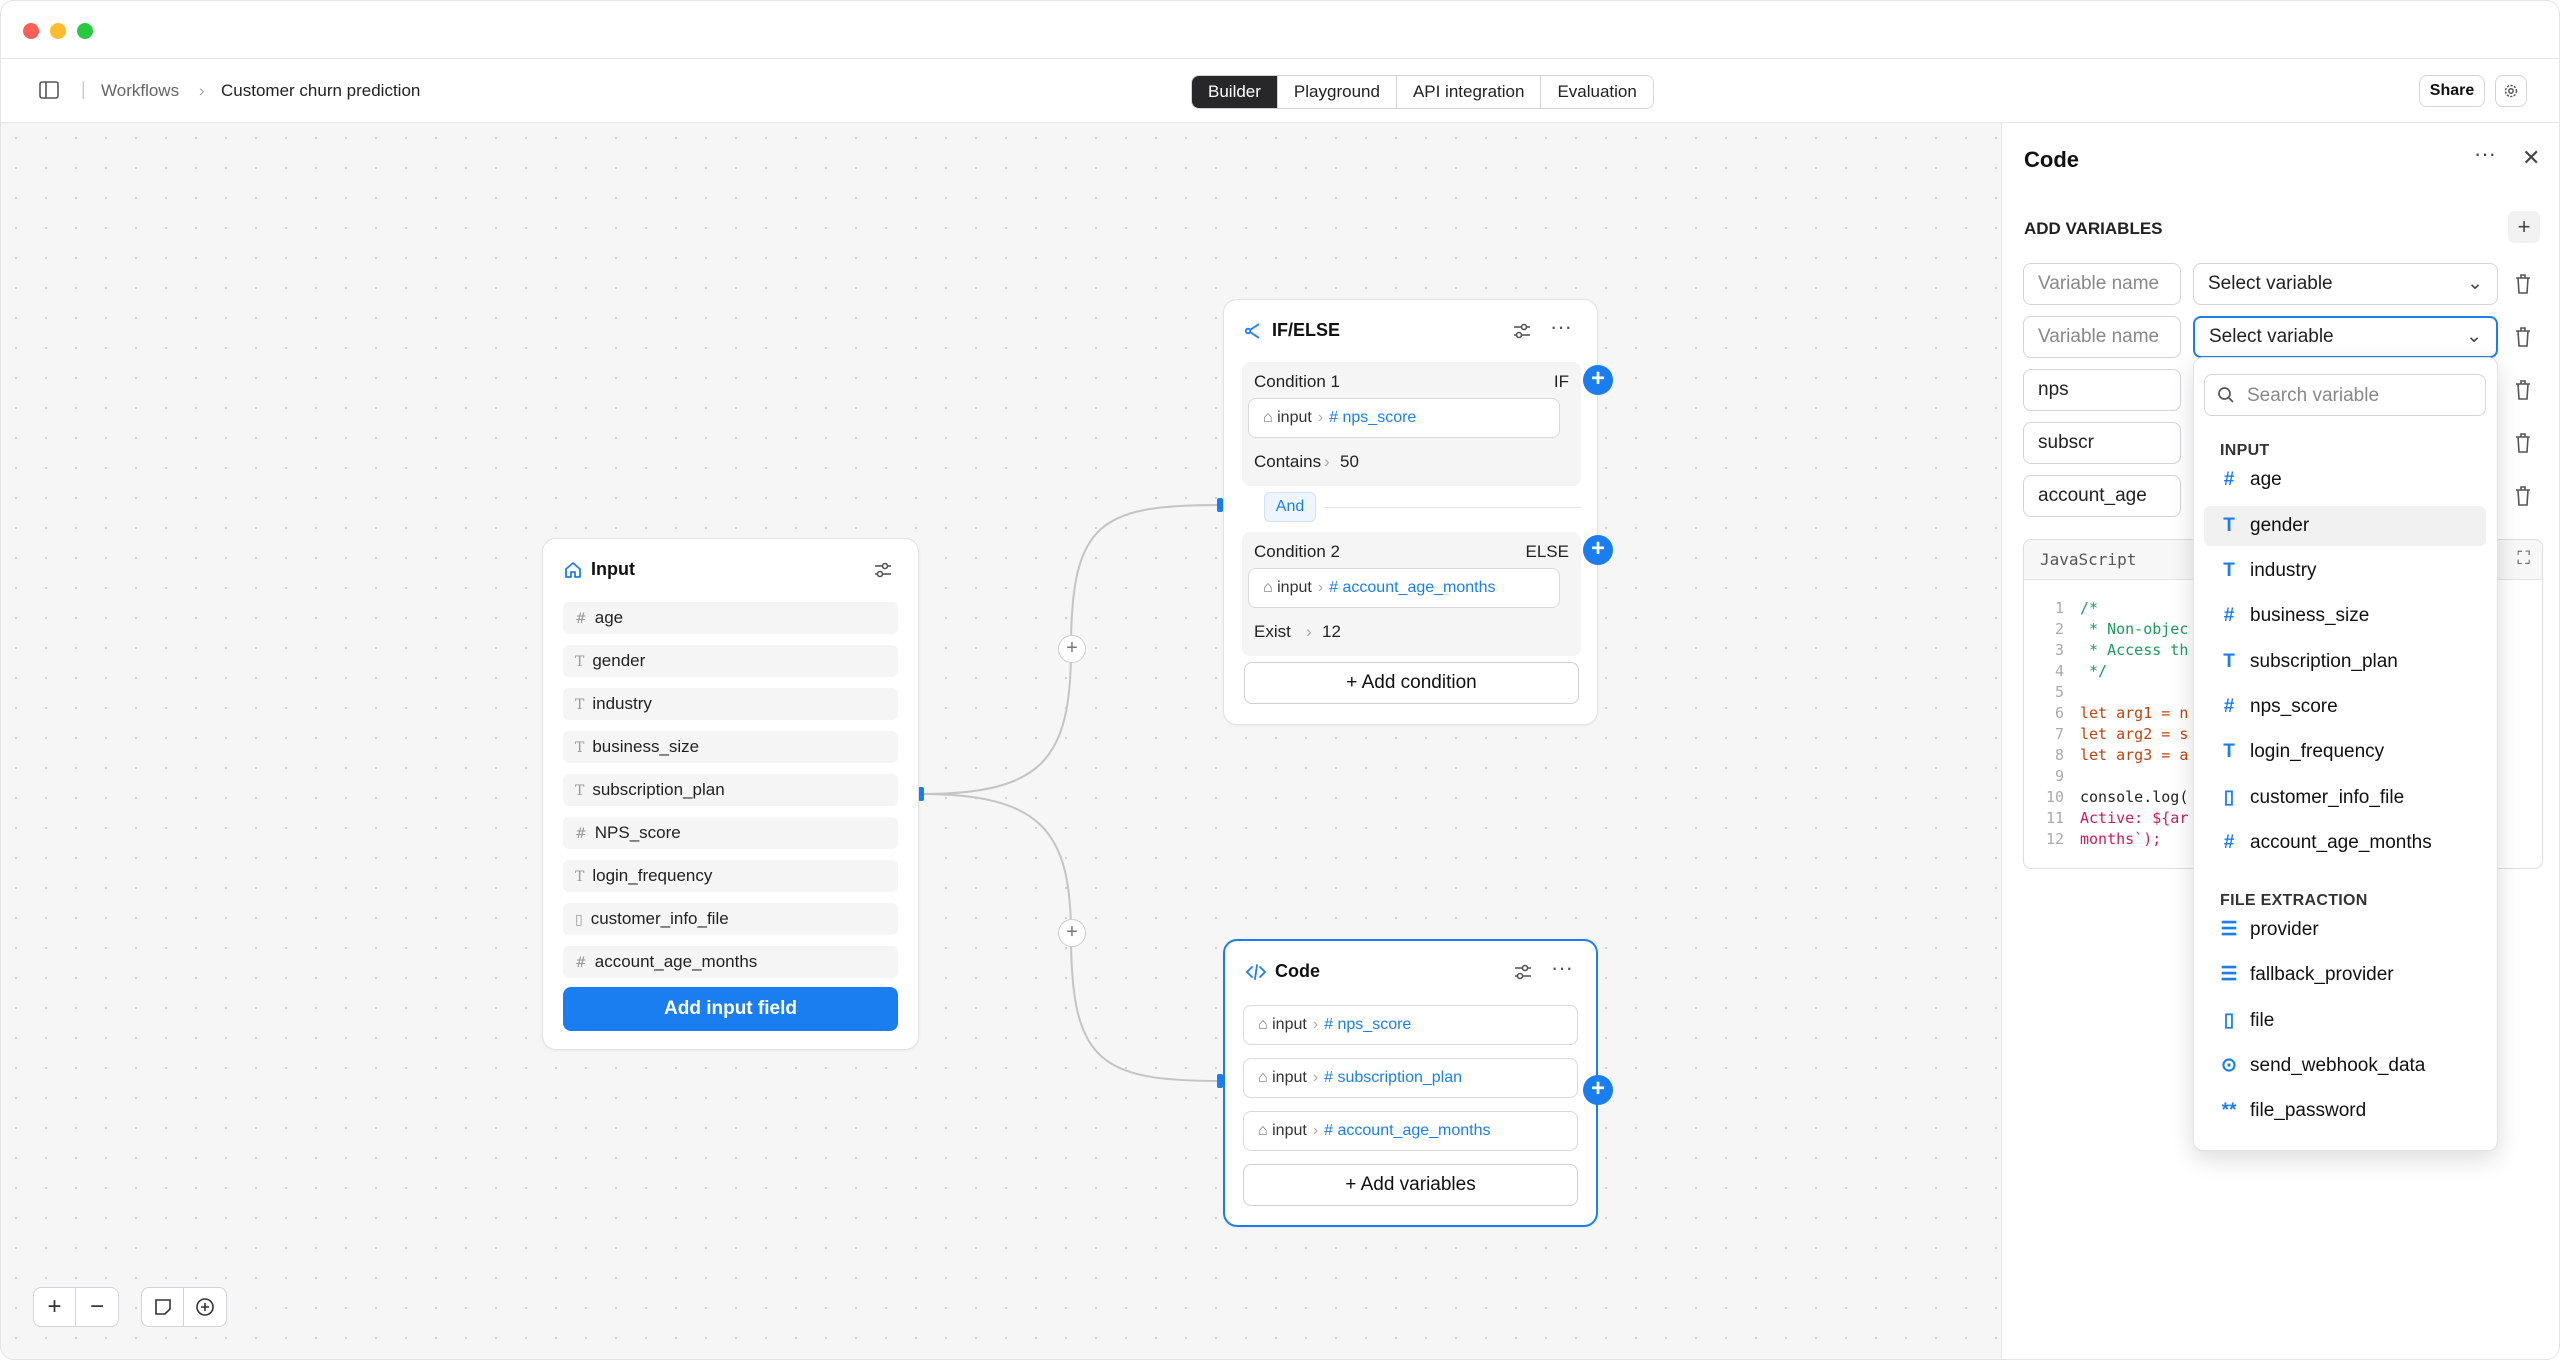 The height and width of the screenshot is (1360, 2560). What do you see at coordinates (2117, 797) in the screenshot?
I see `code-line: 10 console.log(` at bounding box center [2117, 797].